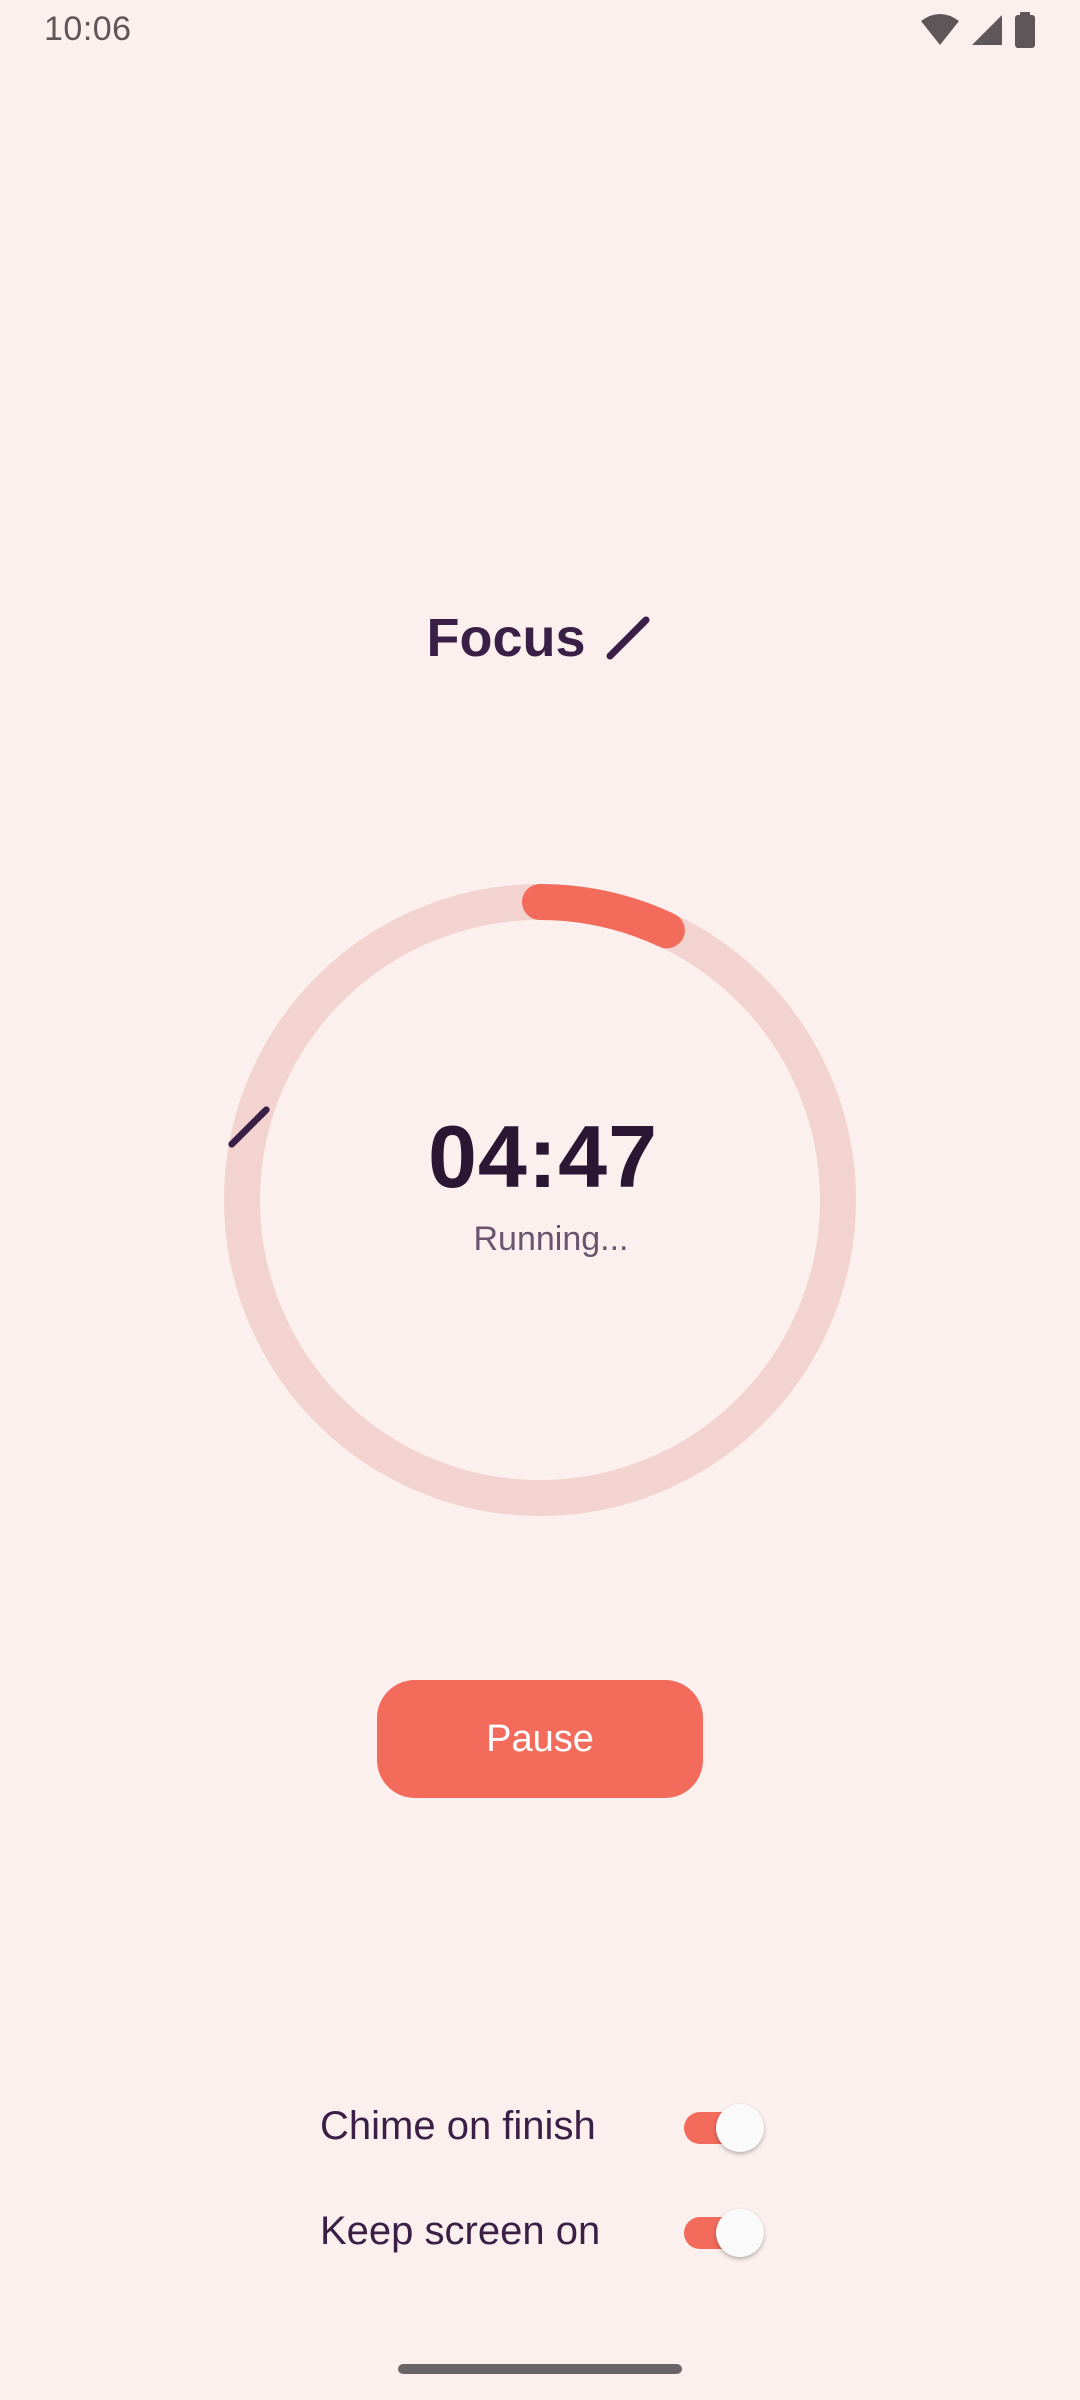 This screenshot has width=1080, height=2400. I want to click on time-remaining: 04:47, so click(543, 1156).